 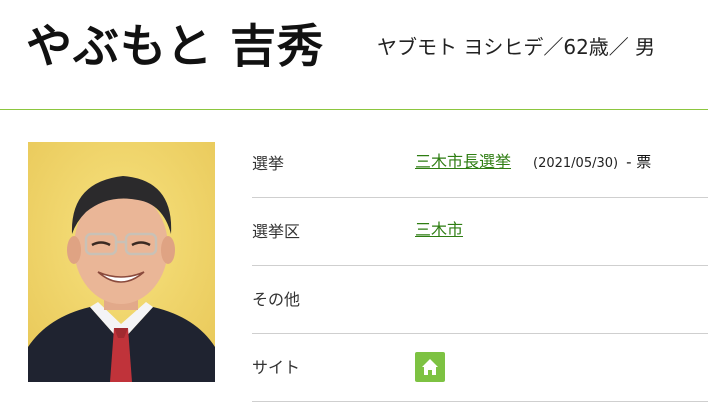 What do you see at coordinates (480, 232) in the screenshot?
I see `row-district: 選挙区 三木市` at bounding box center [480, 232].